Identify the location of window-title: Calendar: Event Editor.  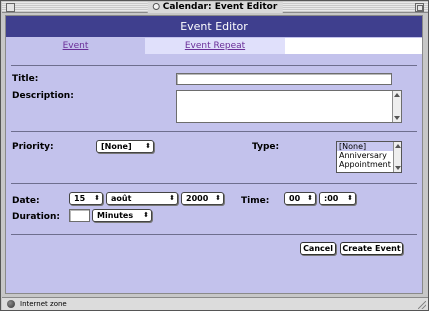
(215, 7).